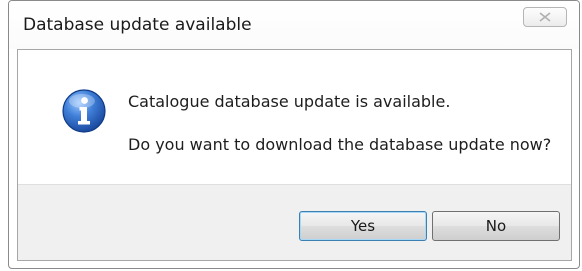  What do you see at coordinates (363, 226) in the screenshot?
I see `yes-button: Yes` at bounding box center [363, 226].